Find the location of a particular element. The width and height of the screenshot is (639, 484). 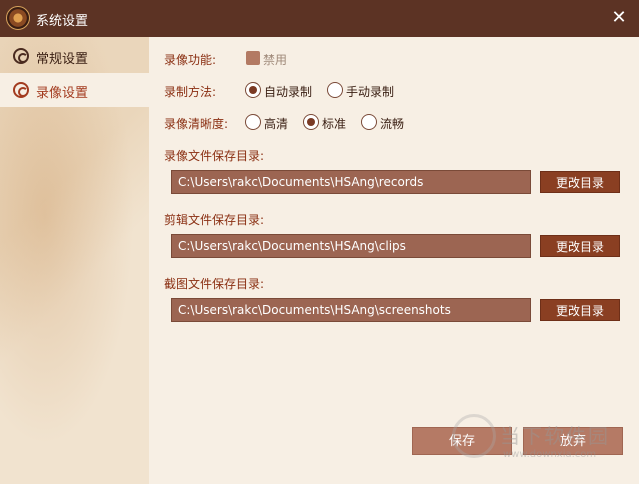

window-title: 系统设置 is located at coordinates (62, 21).